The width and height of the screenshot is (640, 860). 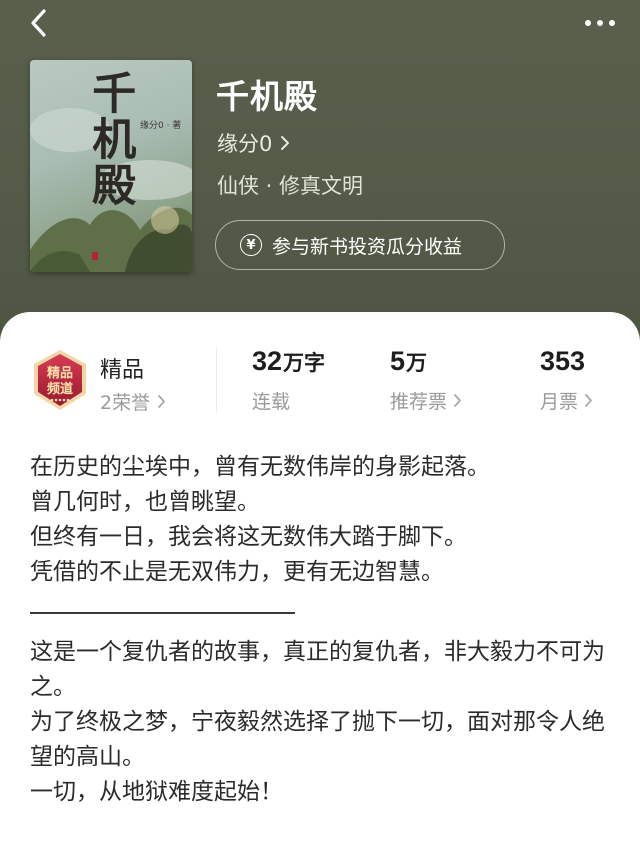 I want to click on quality-label: 精品, so click(x=122, y=370).